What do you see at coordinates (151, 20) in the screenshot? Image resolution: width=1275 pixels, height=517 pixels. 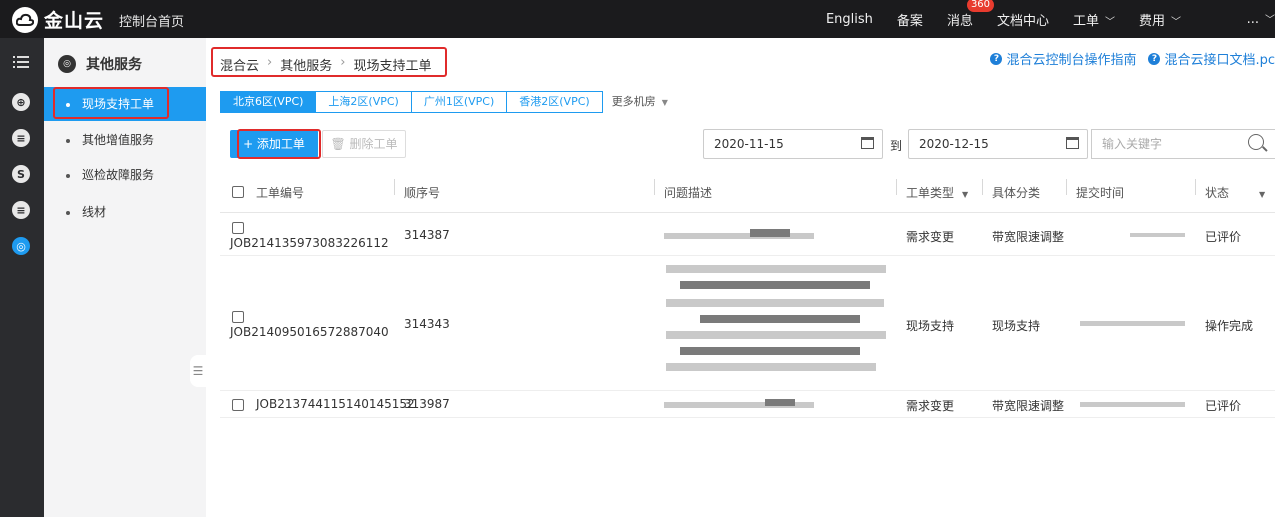 I see `console-home-link: 控制台首页` at bounding box center [151, 20].